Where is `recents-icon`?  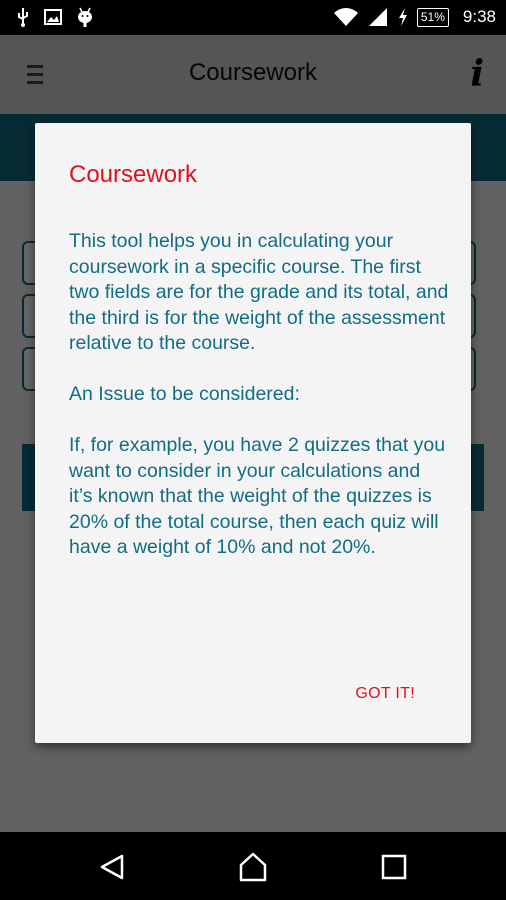
recents-icon is located at coordinates (394, 867).